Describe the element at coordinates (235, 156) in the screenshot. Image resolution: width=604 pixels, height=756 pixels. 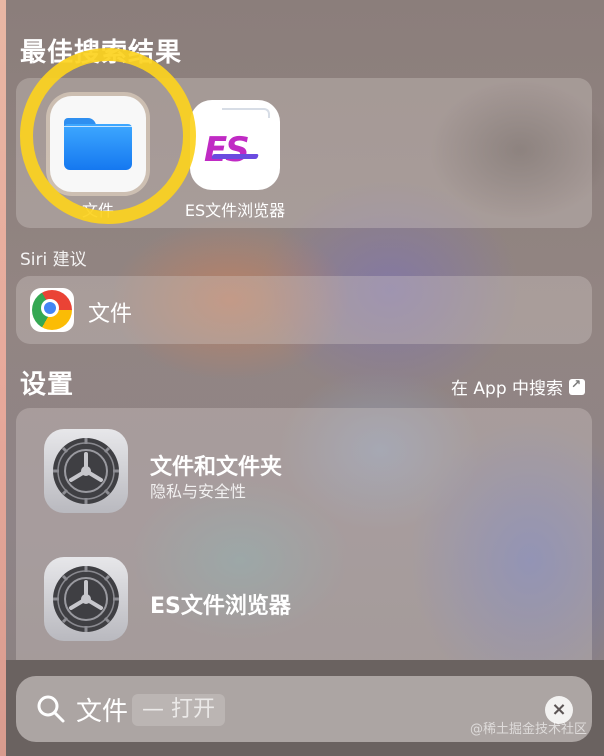
I see `es-logo-bar` at that location.